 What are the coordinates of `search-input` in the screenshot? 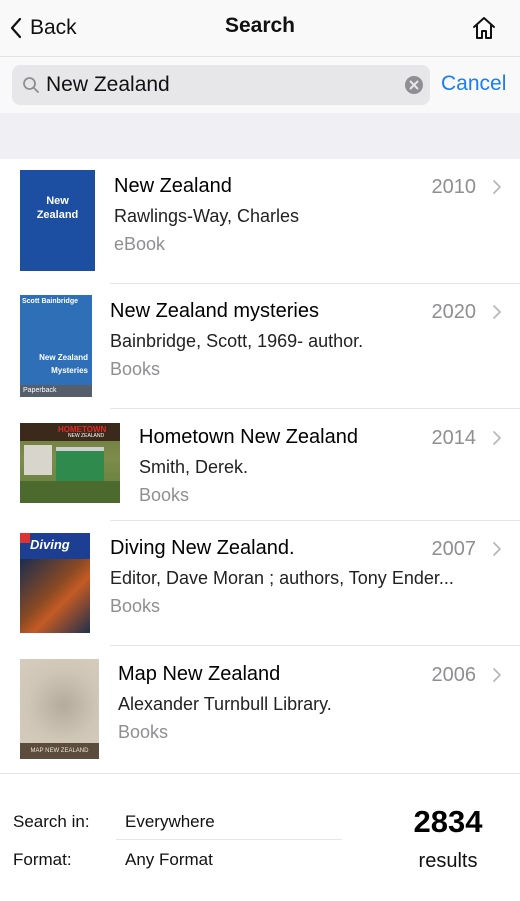 It's located at (216, 85).